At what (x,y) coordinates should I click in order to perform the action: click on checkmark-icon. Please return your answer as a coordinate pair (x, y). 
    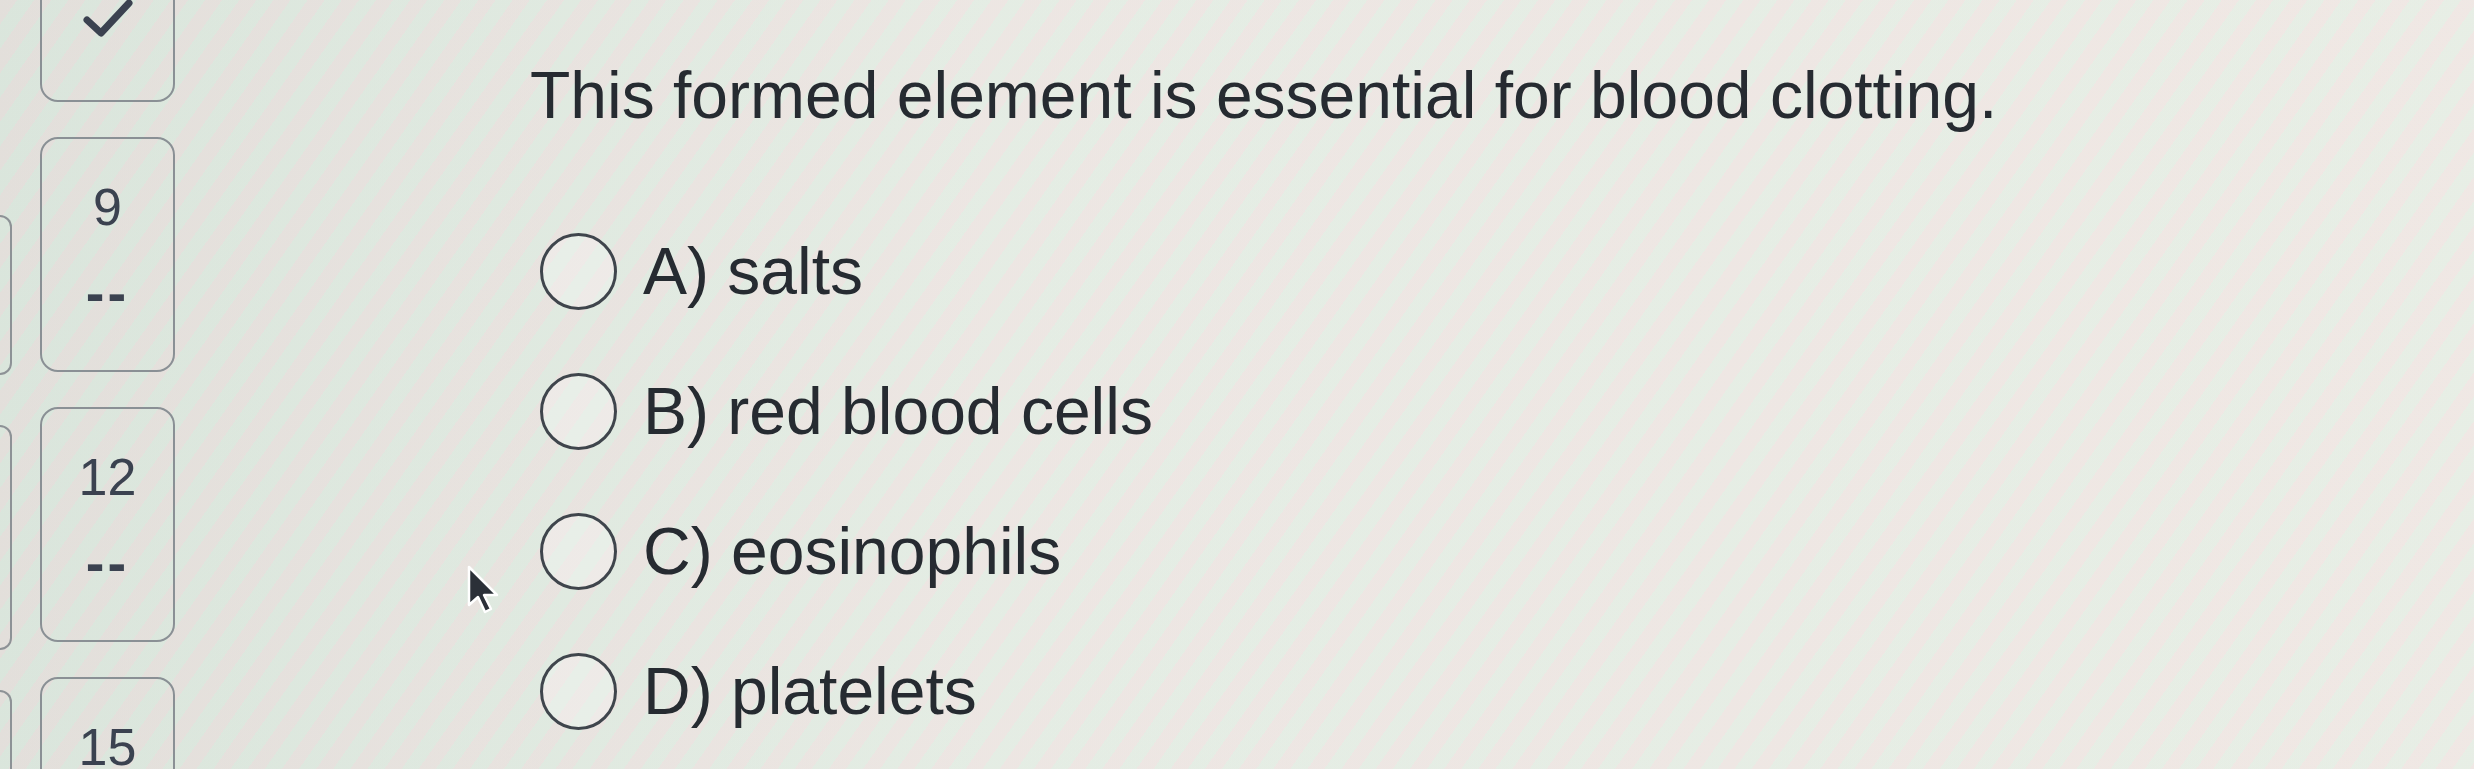
    Looking at the image, I should click on (107, 19).